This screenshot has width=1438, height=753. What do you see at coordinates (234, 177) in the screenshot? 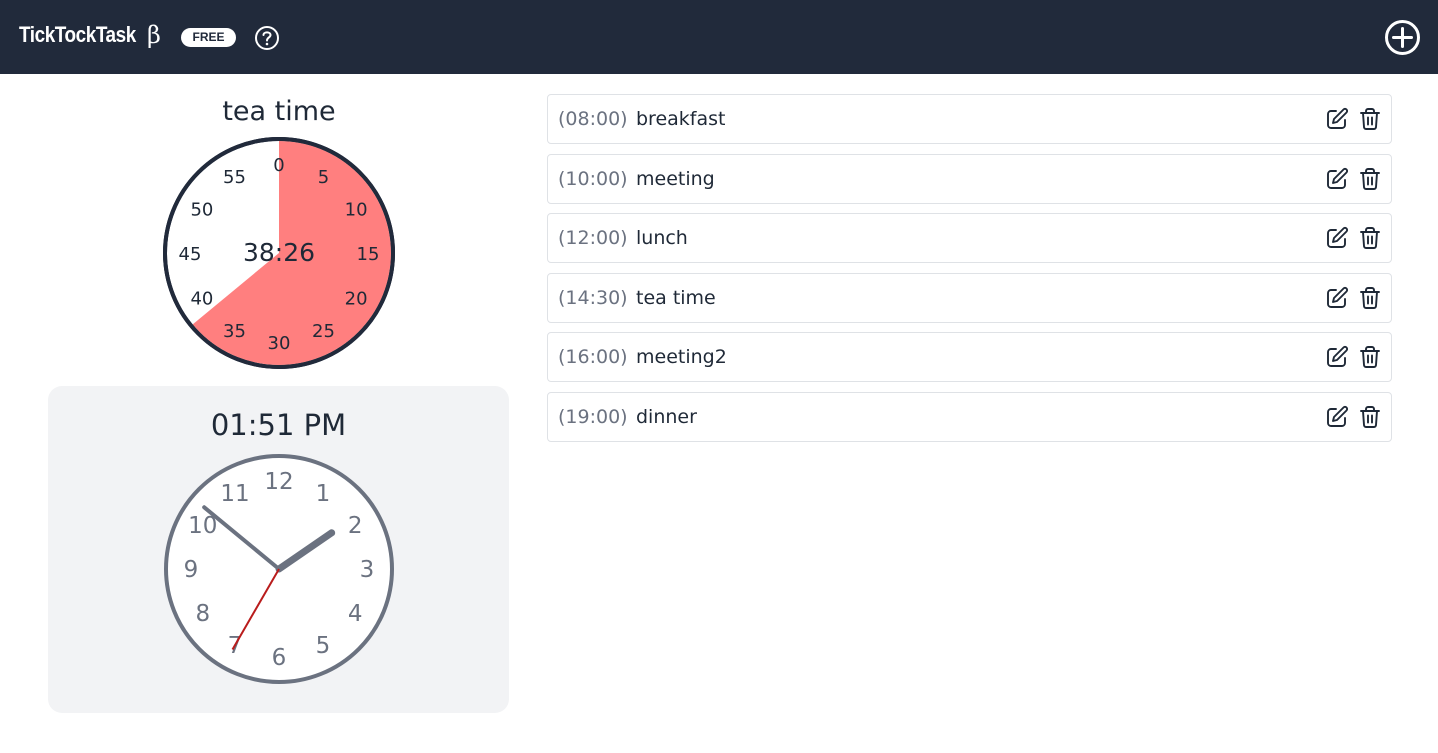
I see `timer-minute-label: 55` at bounding box center [234, 177].